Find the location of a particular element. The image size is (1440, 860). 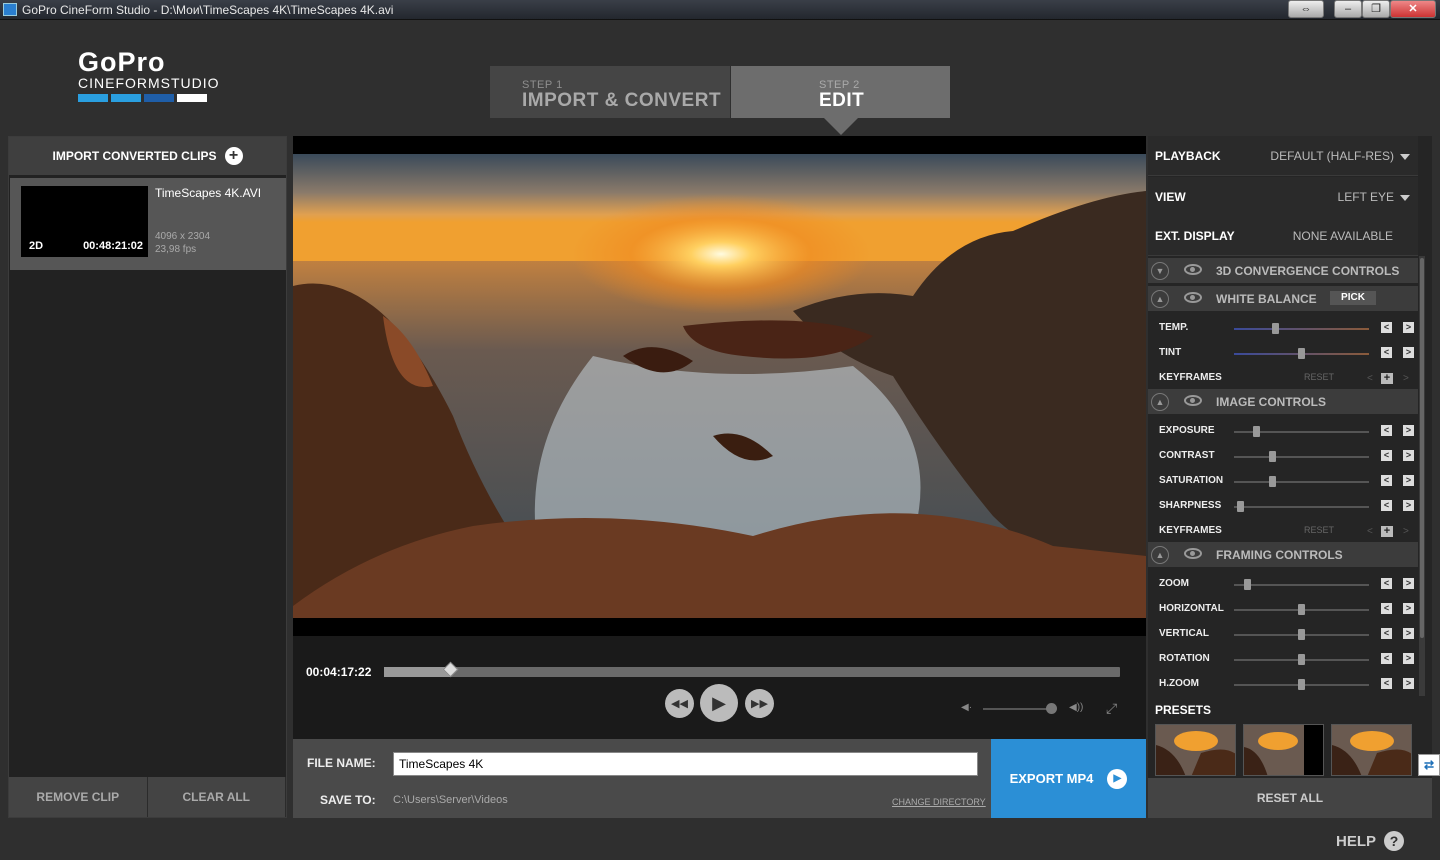

convergence-section-header: ▼ 3D CONVERGENCE CONTROLS is located at coordinates (1283, 270).